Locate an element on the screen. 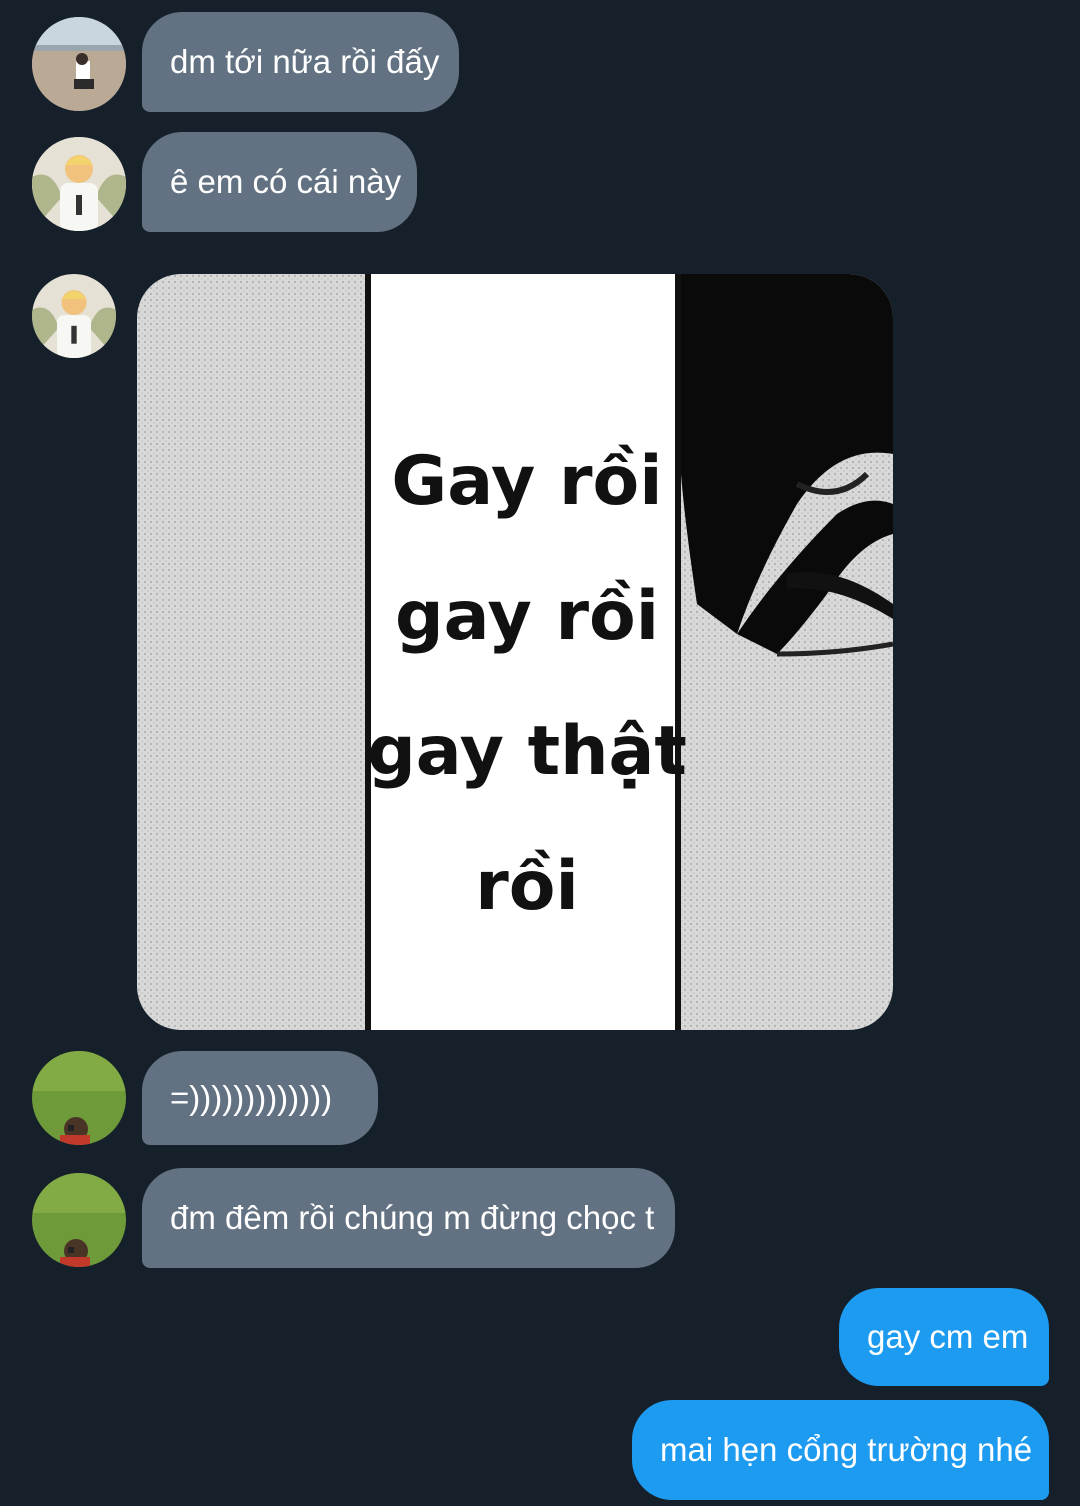  caption-line-2: gay rồi is located at coordinates (527, 616).